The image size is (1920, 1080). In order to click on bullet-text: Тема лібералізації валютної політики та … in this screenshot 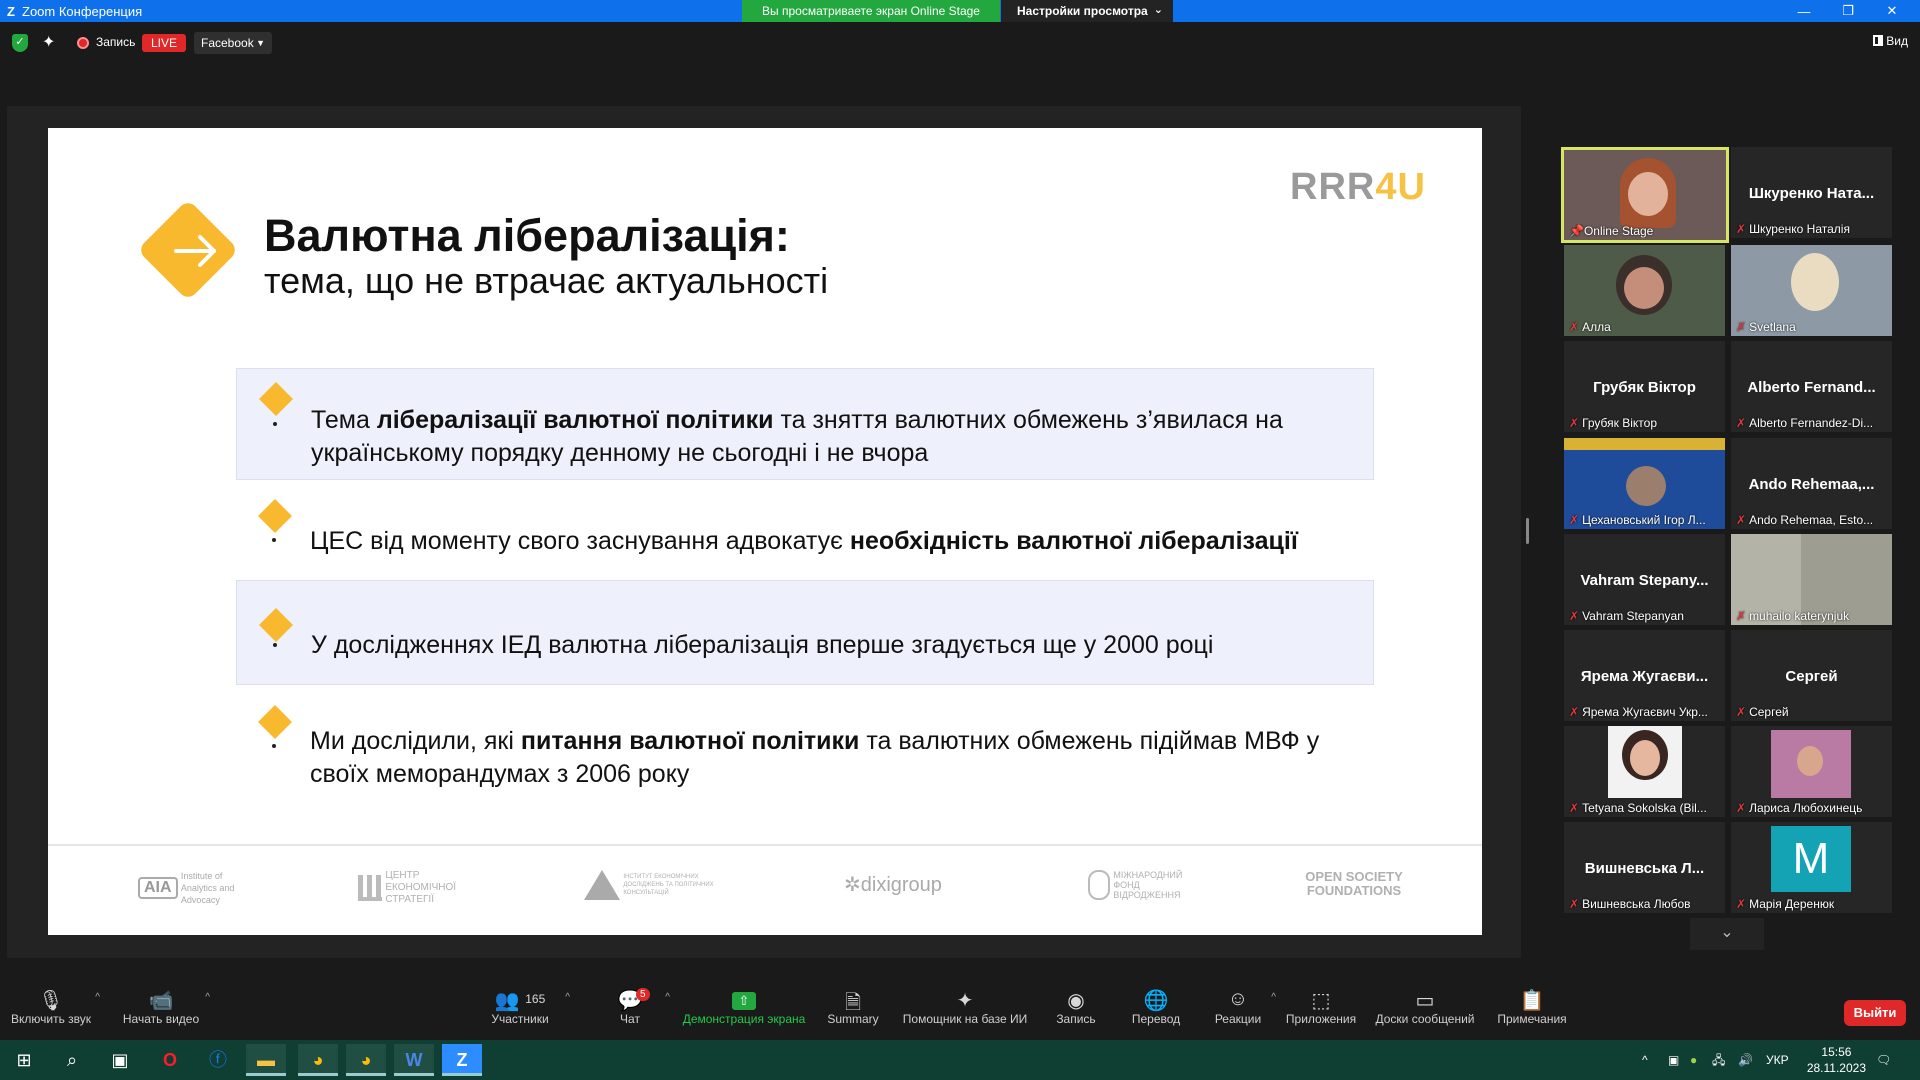, I will do `click(797, 436)`.